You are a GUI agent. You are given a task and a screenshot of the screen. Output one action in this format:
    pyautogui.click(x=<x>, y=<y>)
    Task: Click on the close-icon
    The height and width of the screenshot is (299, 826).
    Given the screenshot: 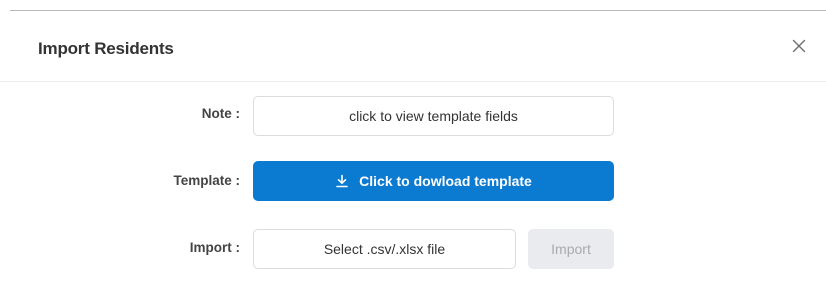 What is the action you would take?
    pyautogui.click(x=799, y=46)
    